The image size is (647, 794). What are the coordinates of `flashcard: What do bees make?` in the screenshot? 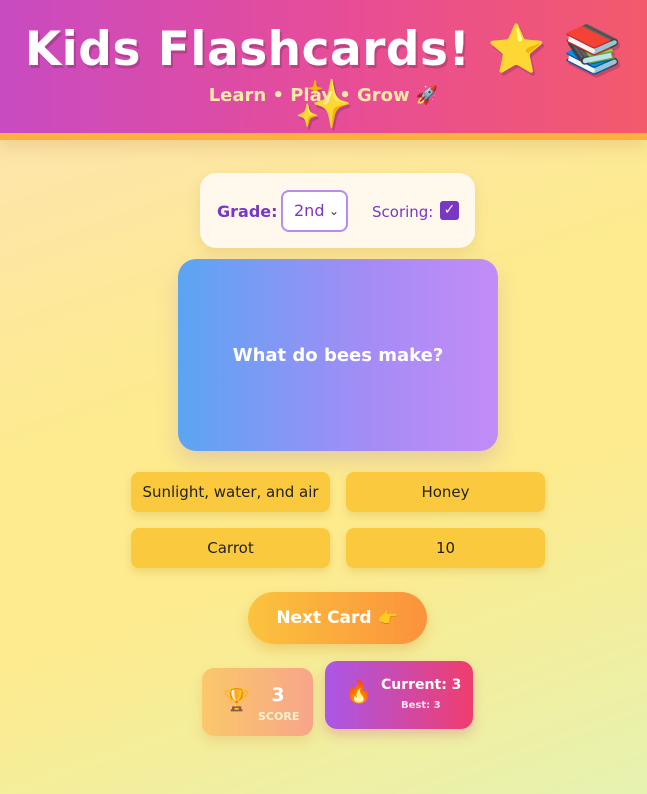 It's located at (338, 355).